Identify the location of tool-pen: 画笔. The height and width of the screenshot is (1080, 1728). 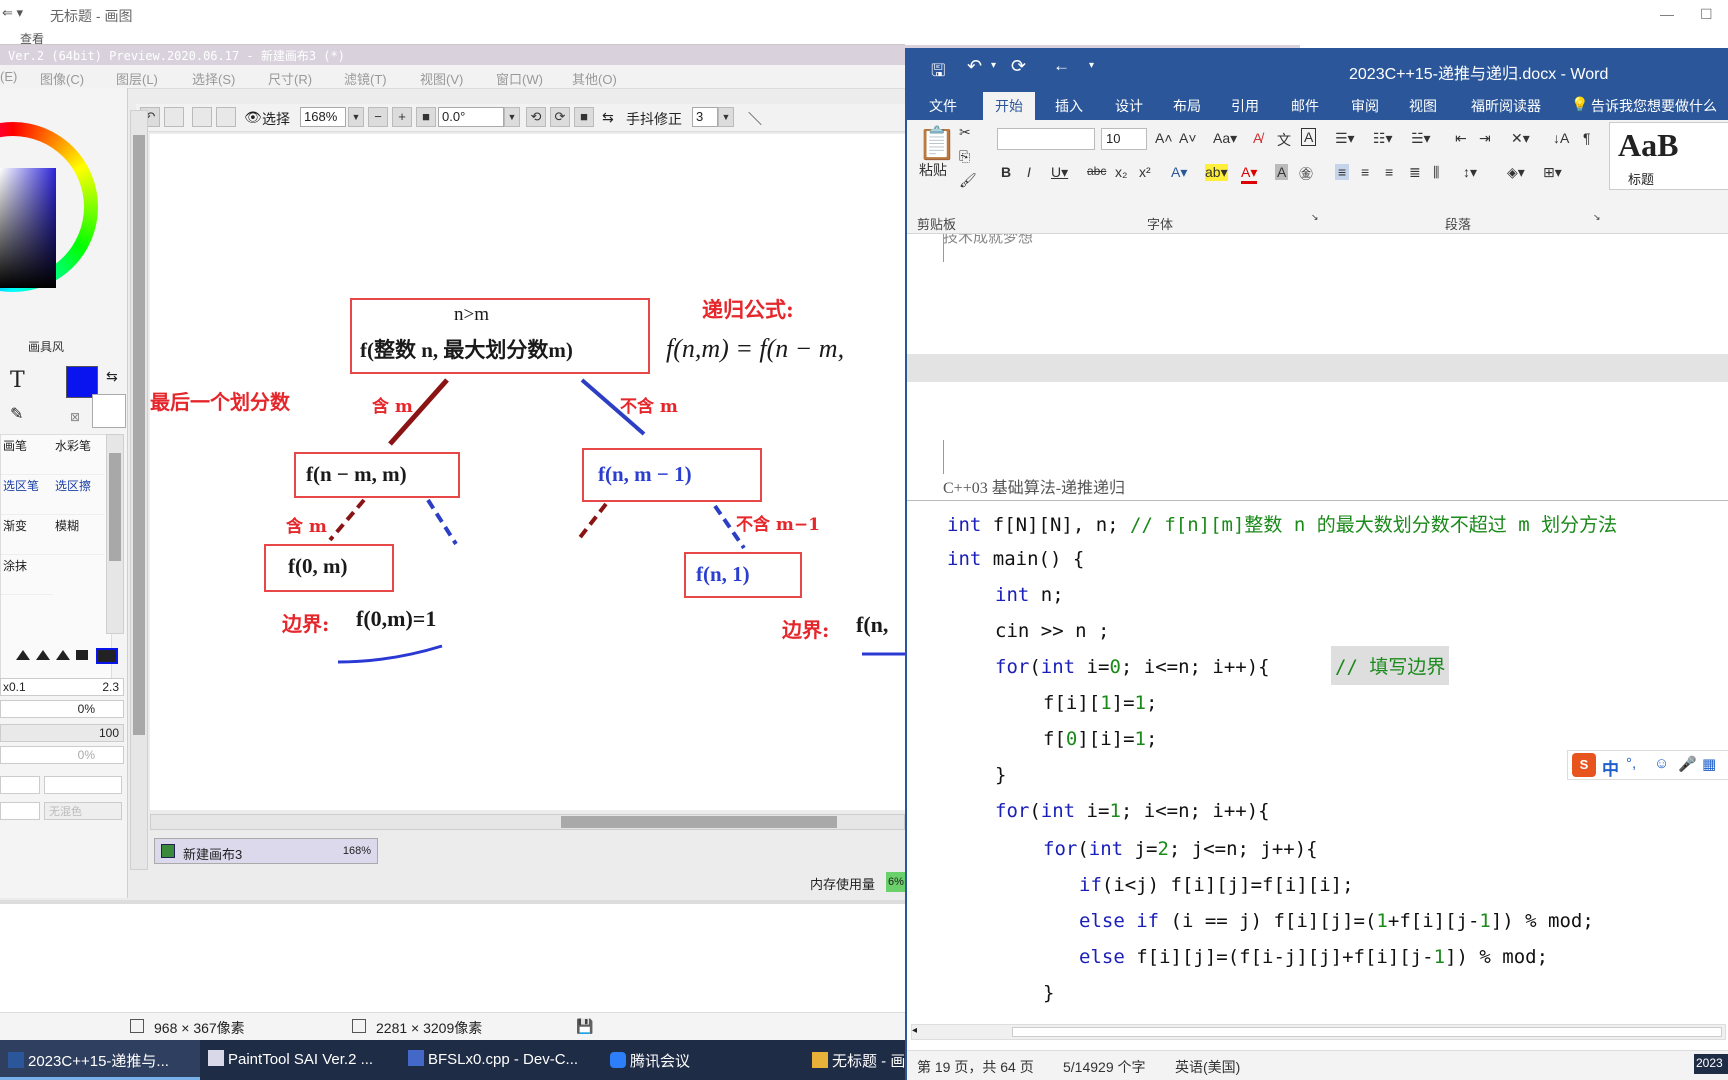
(27, 455).